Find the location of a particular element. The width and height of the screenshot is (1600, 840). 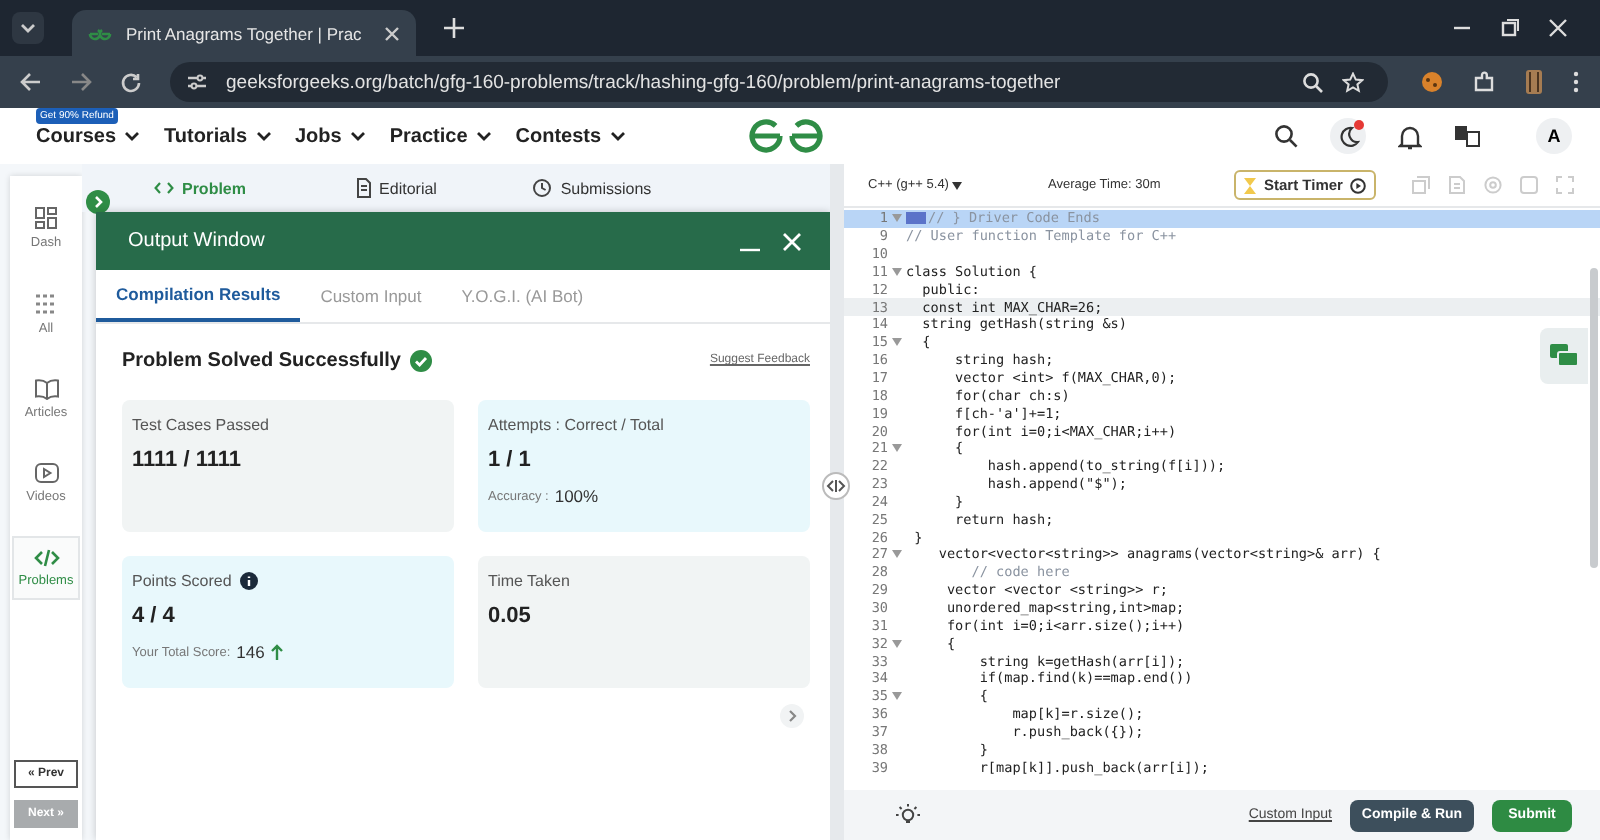

video-icon is located at coordinates (46, 473).